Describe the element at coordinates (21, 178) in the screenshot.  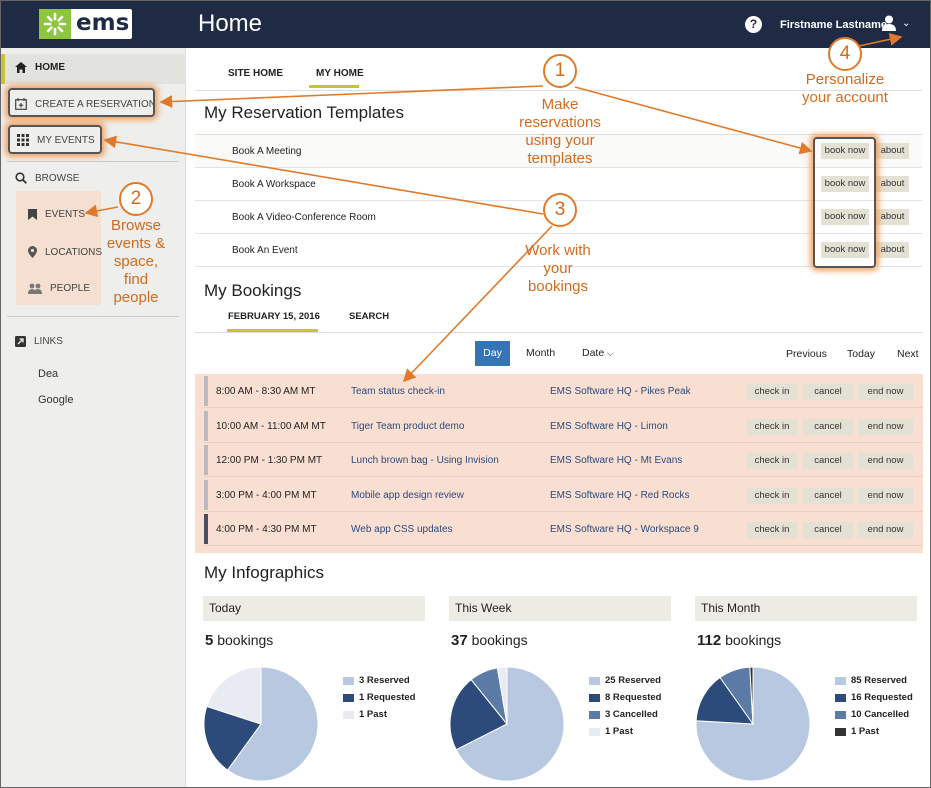
I see `search-icon` at that location.